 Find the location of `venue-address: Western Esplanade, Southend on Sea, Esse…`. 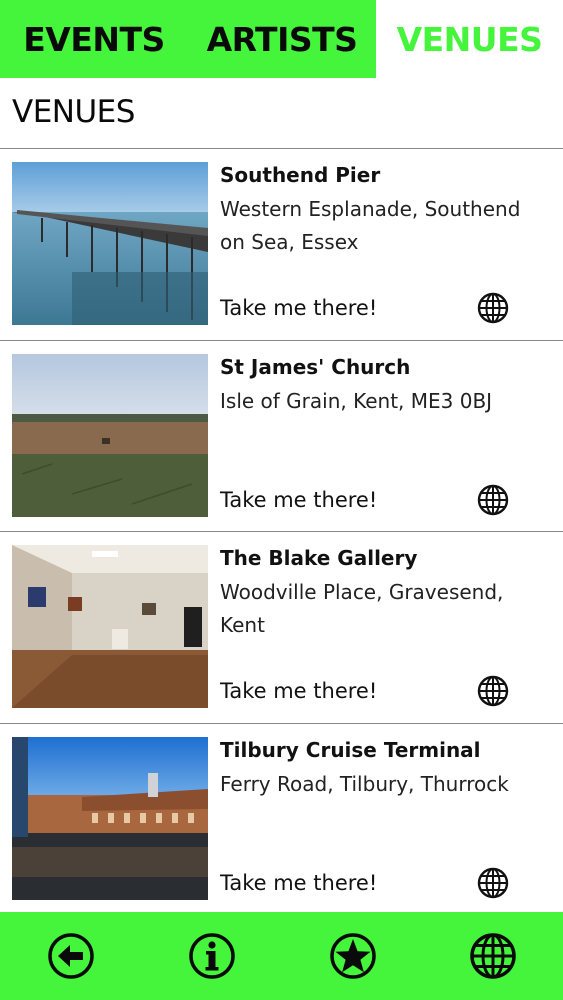

venue-address: Western Esplanade, Southend on Sea, Esse… is located at coordinates (370, 225).